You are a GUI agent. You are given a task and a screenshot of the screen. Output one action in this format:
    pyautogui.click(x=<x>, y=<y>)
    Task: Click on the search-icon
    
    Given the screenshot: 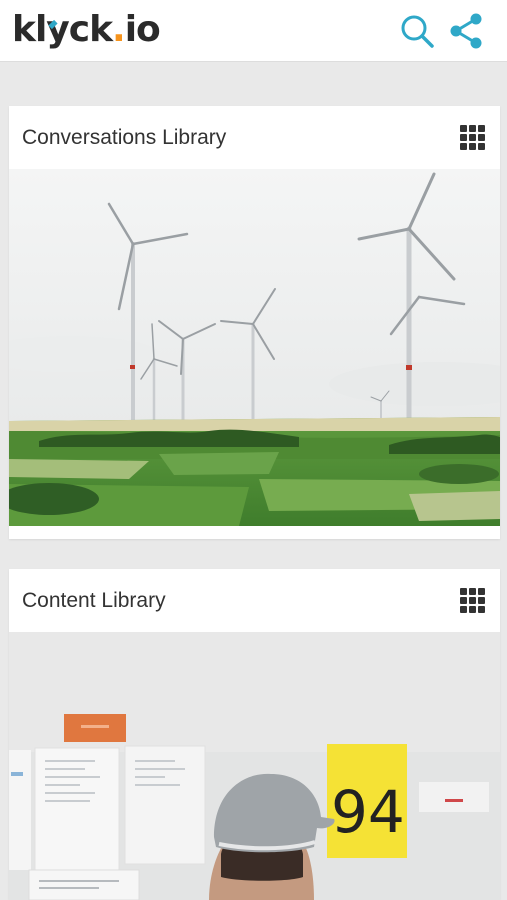 What is the action you would take?
    pyautogui.click(x=417, y=31)
    